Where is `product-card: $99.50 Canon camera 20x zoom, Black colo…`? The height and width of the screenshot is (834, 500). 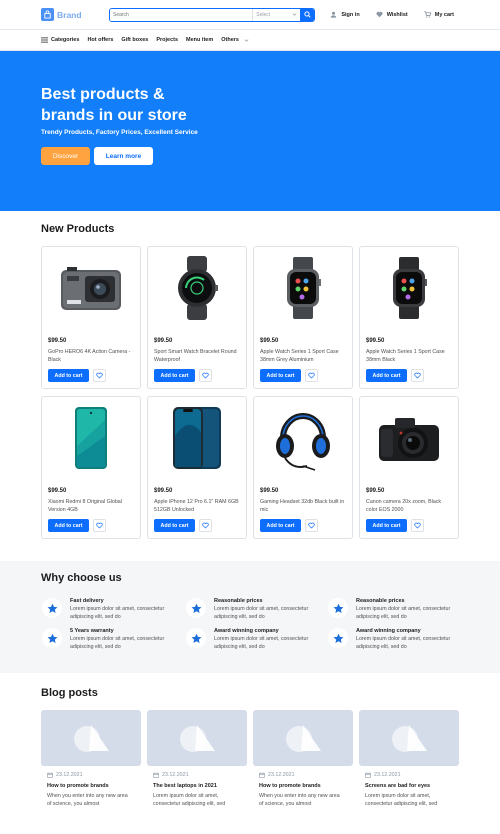
product-card: $99.50 Canon camera 20x zoom, Black colo… is located at coordinates (409, 467).